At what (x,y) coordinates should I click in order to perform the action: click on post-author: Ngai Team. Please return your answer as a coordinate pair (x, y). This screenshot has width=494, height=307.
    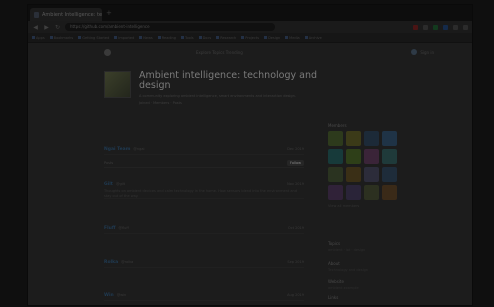
    Looking at the image, I should click on (117, 149).